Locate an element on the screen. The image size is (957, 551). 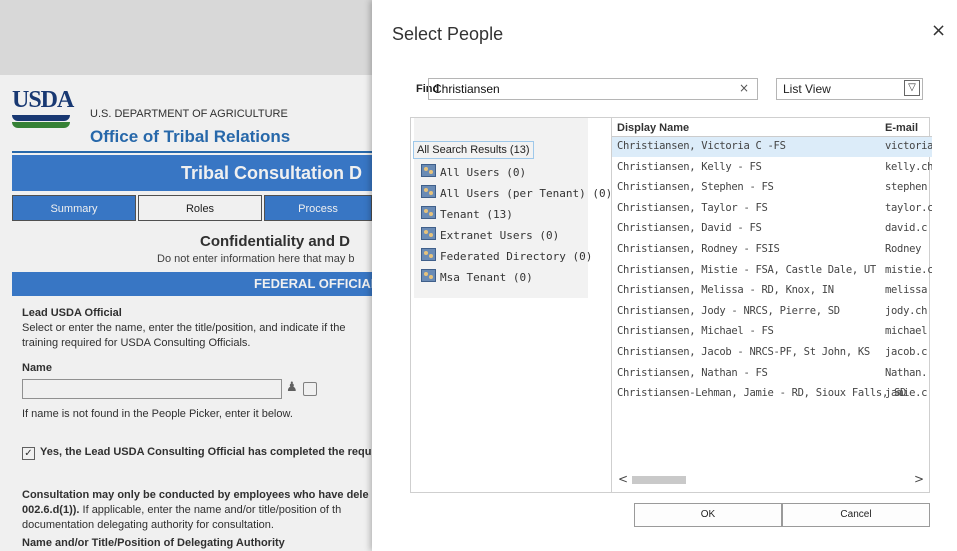
email-cell: jody.ch is located at coordinates (906, 310).